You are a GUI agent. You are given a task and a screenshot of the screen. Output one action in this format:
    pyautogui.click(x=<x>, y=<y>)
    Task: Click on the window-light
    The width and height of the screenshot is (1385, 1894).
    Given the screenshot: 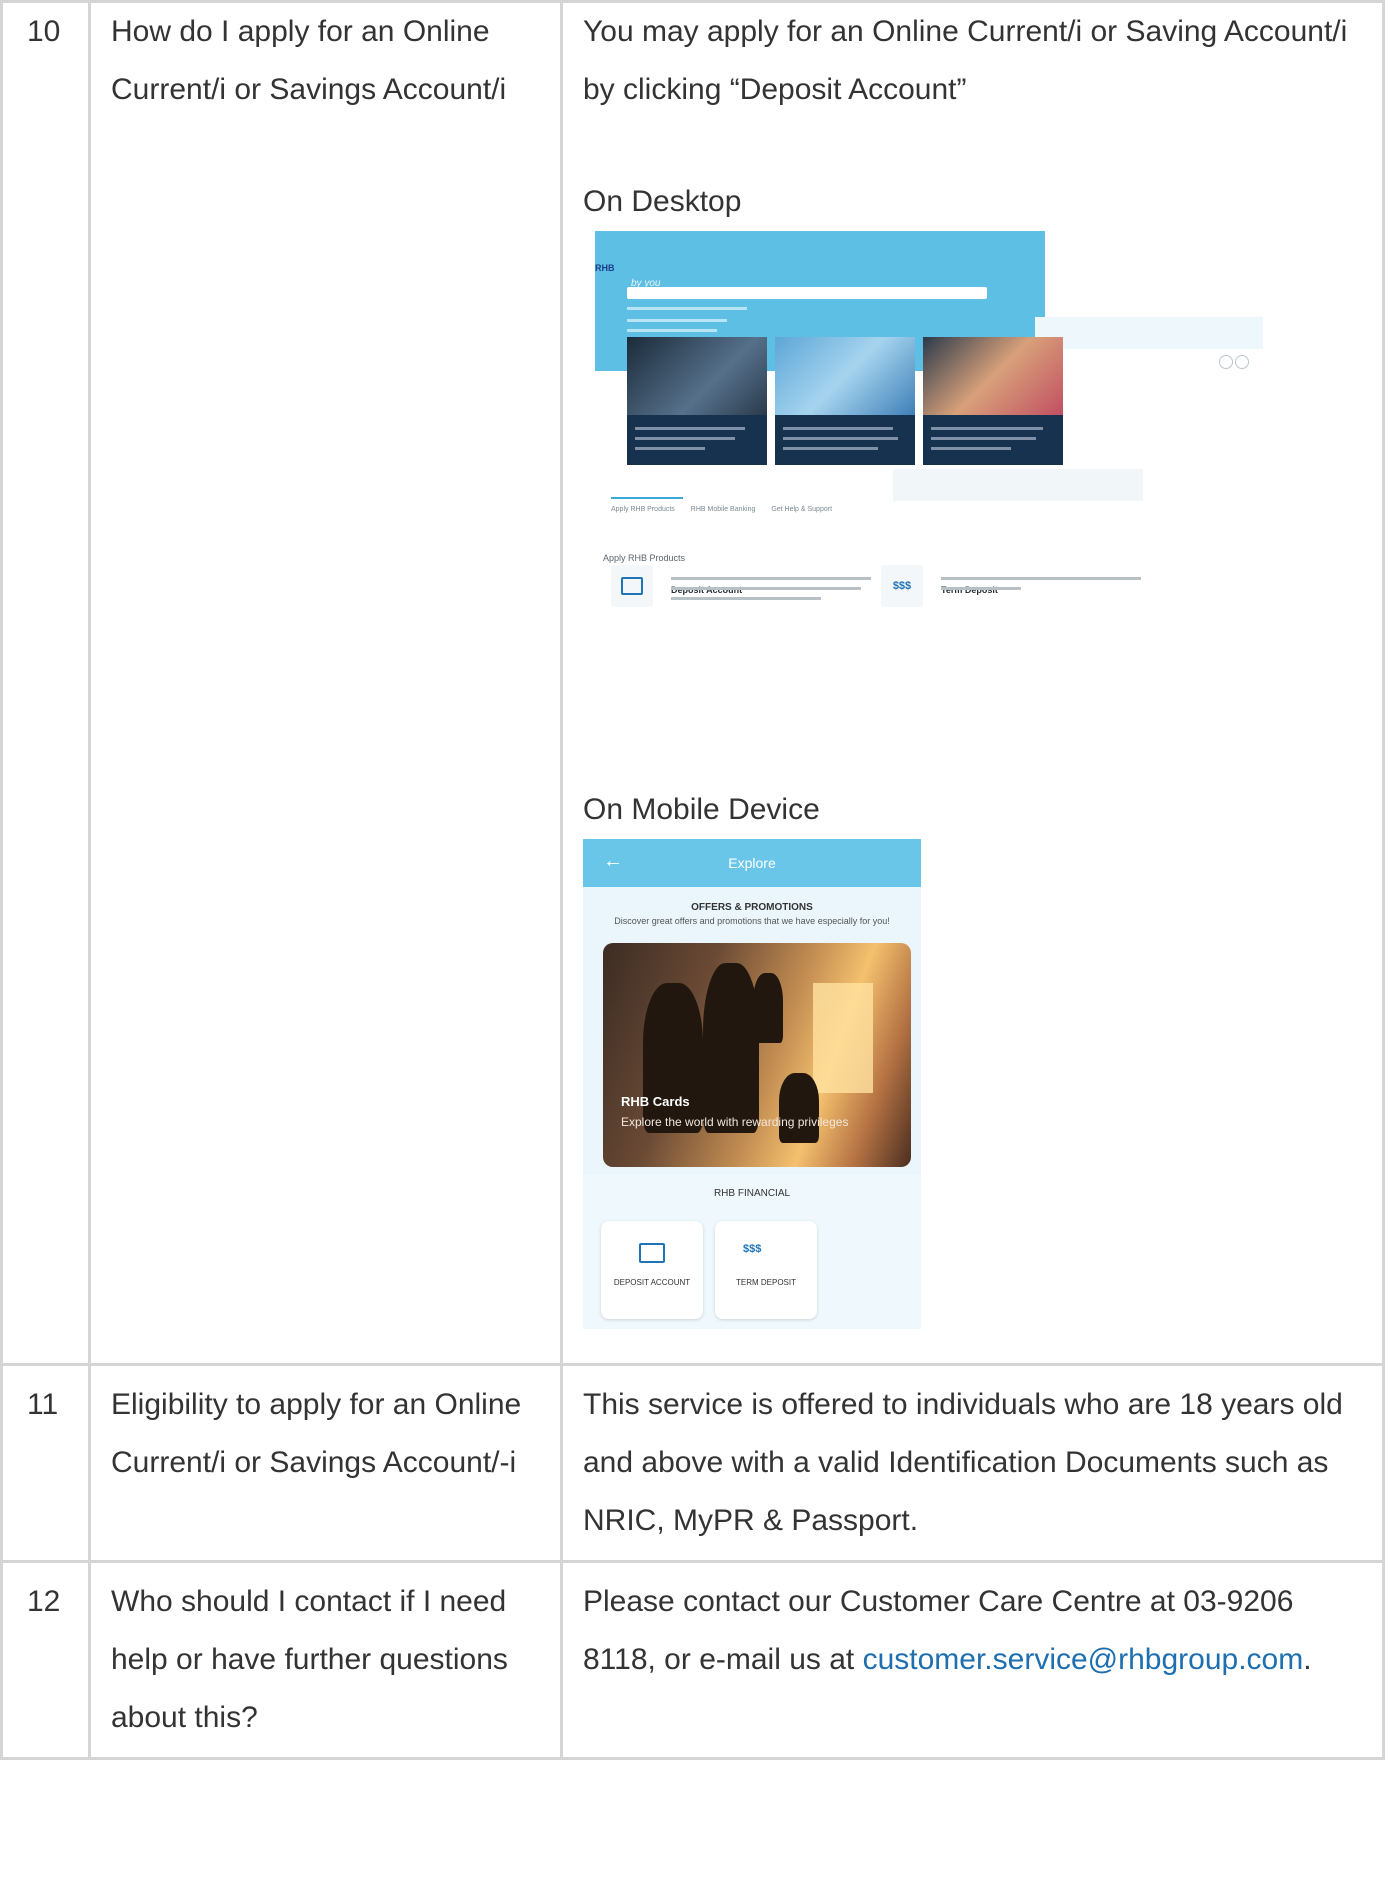 What is the action you would take?
    pyautogui.click(x=843, y=1038)
    